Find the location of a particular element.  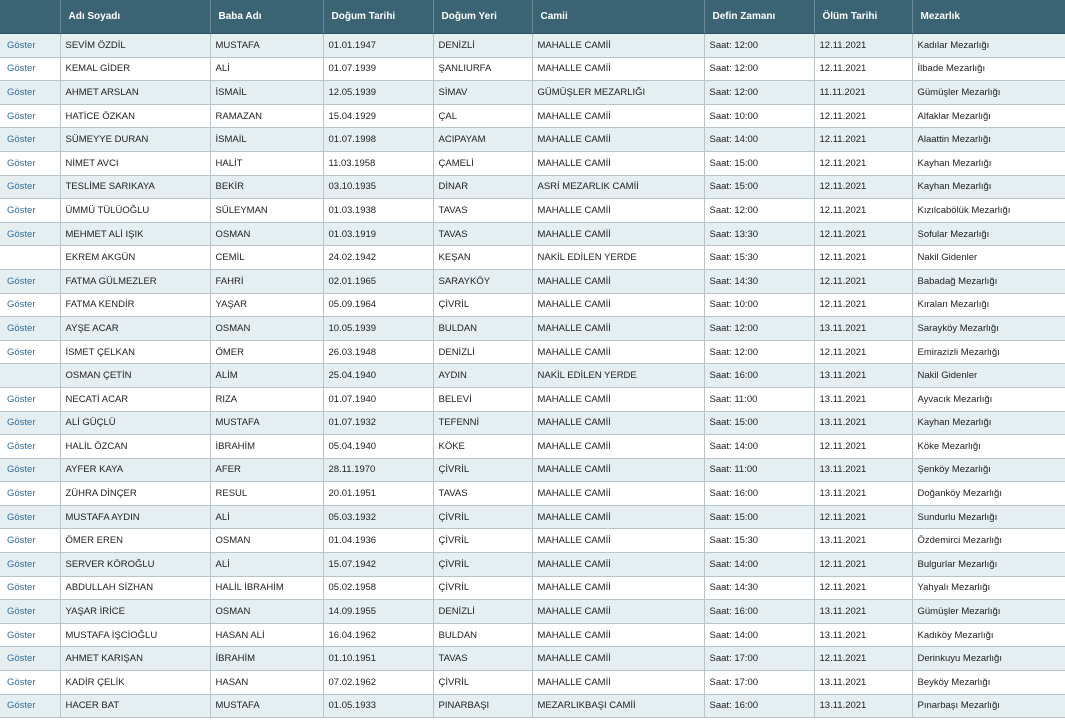

header-name: Adı Soyadı is located at coordinates (135, 17).